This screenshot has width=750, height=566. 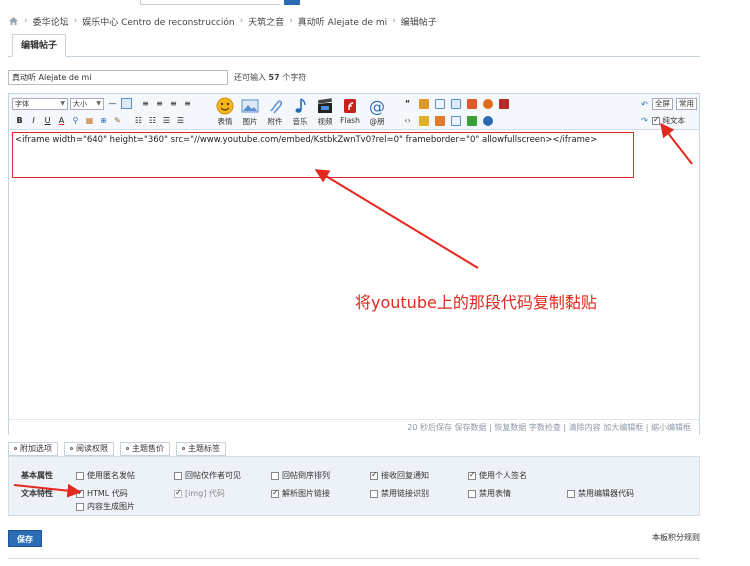 What do you see at coordinates (111, 506) in the screenshot?
I see `option-label: 内容生成图片` at bounding box center [111, 506].